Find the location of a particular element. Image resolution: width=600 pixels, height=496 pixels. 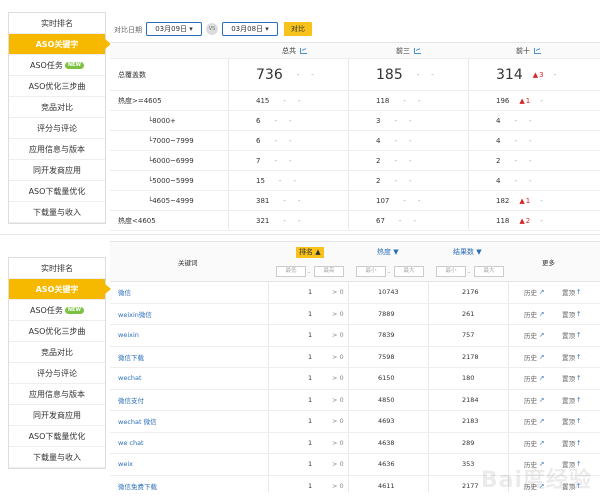

keyword-link: weixin微信 is located at coordinates (135, 314).